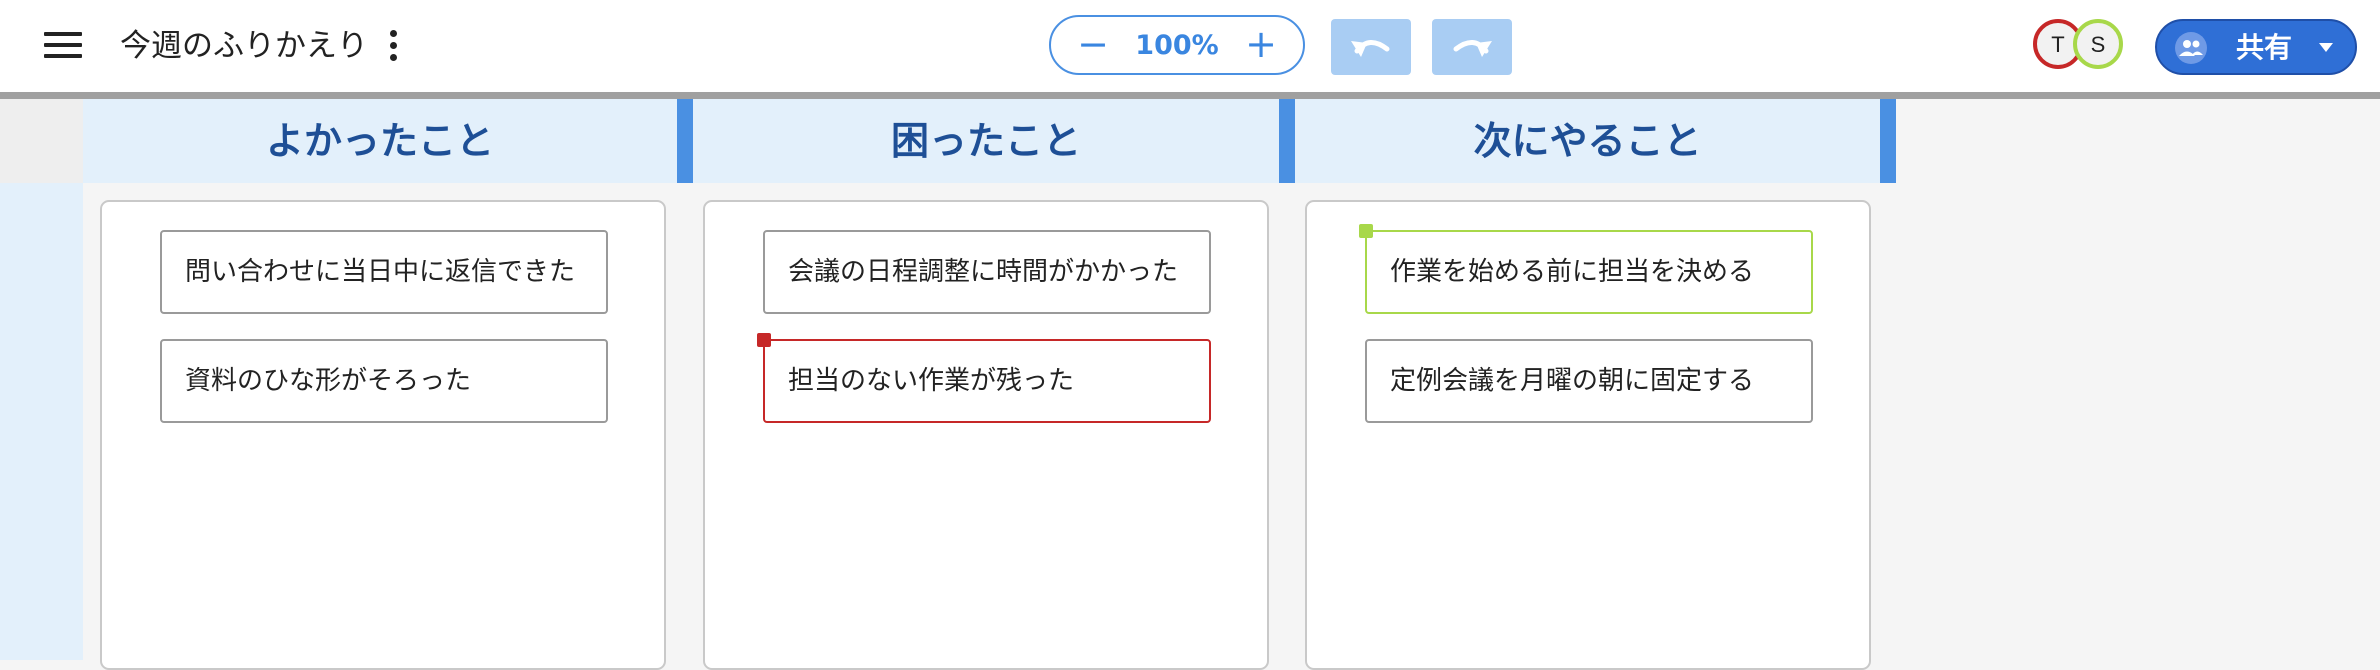 The height and width of the screenshot is (670, 2380). Describe the element at coordinates (380, 141) in the screenshot. I see `column-header: よかったこと` at that location.